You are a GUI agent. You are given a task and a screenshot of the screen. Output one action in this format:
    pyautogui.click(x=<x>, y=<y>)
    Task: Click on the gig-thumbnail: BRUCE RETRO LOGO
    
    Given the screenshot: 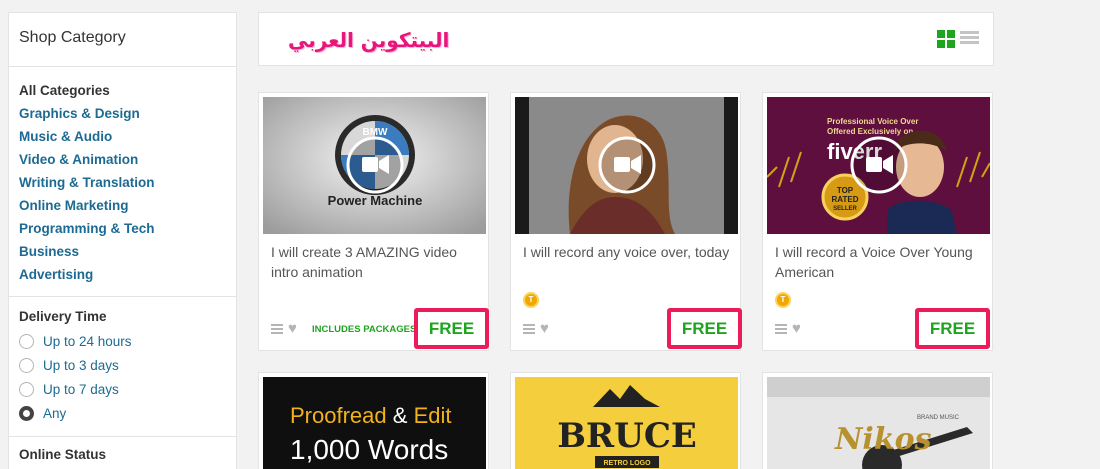 What is the action you would take?
    pyautogui.click(x=626, y=423)
    